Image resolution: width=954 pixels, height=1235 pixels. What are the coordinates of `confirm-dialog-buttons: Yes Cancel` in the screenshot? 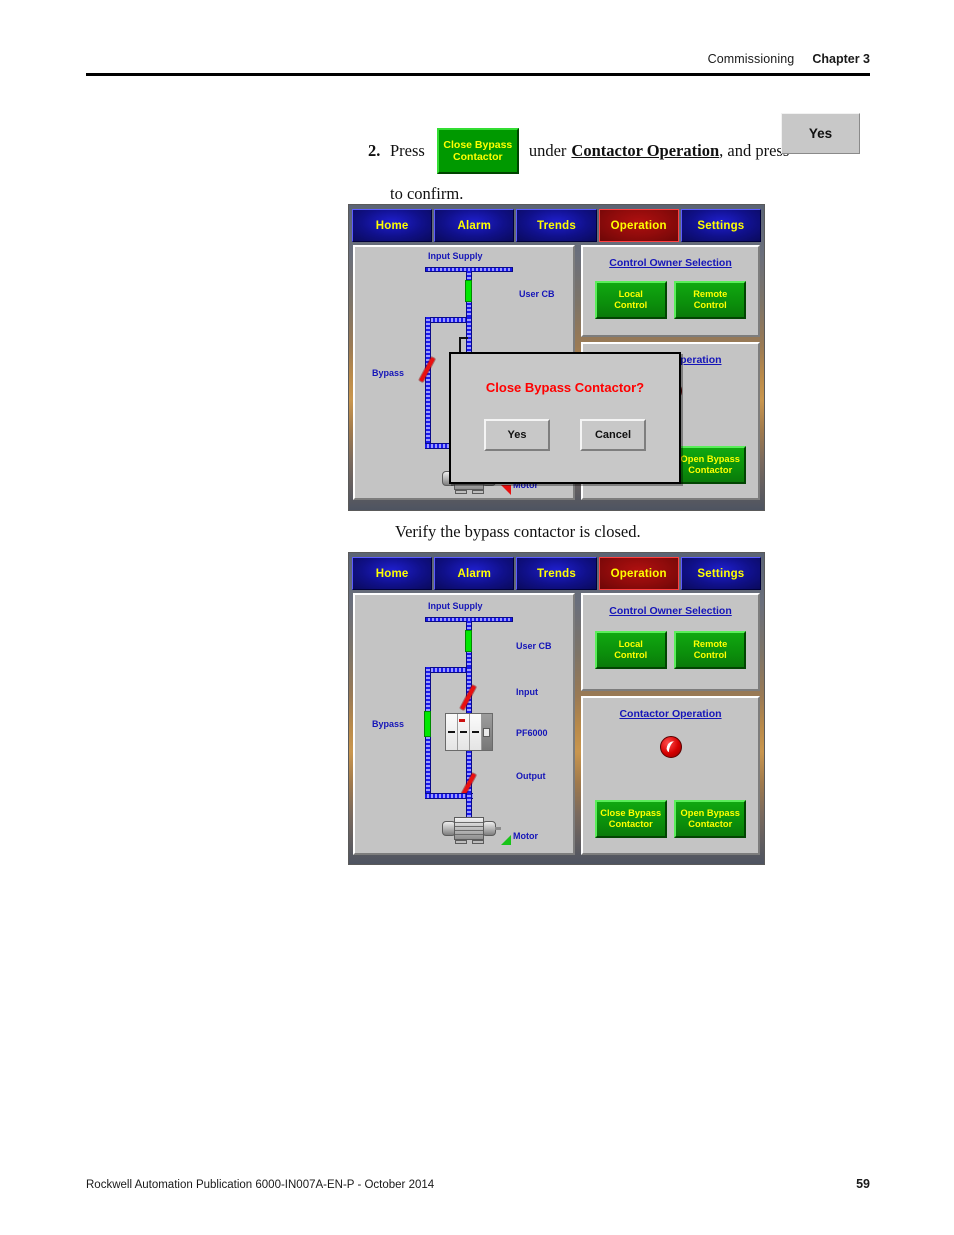 It's located at (565, 435).